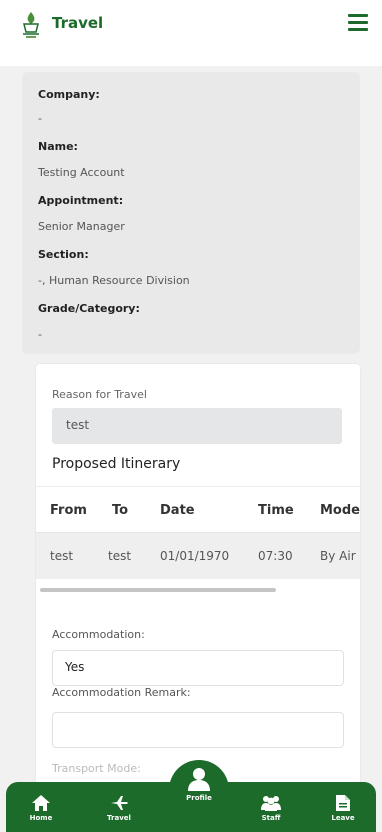 Image resolution: width=382 pixels, height=832 pixels. I want to click on accommodation-remark-field, so click(198, 730).